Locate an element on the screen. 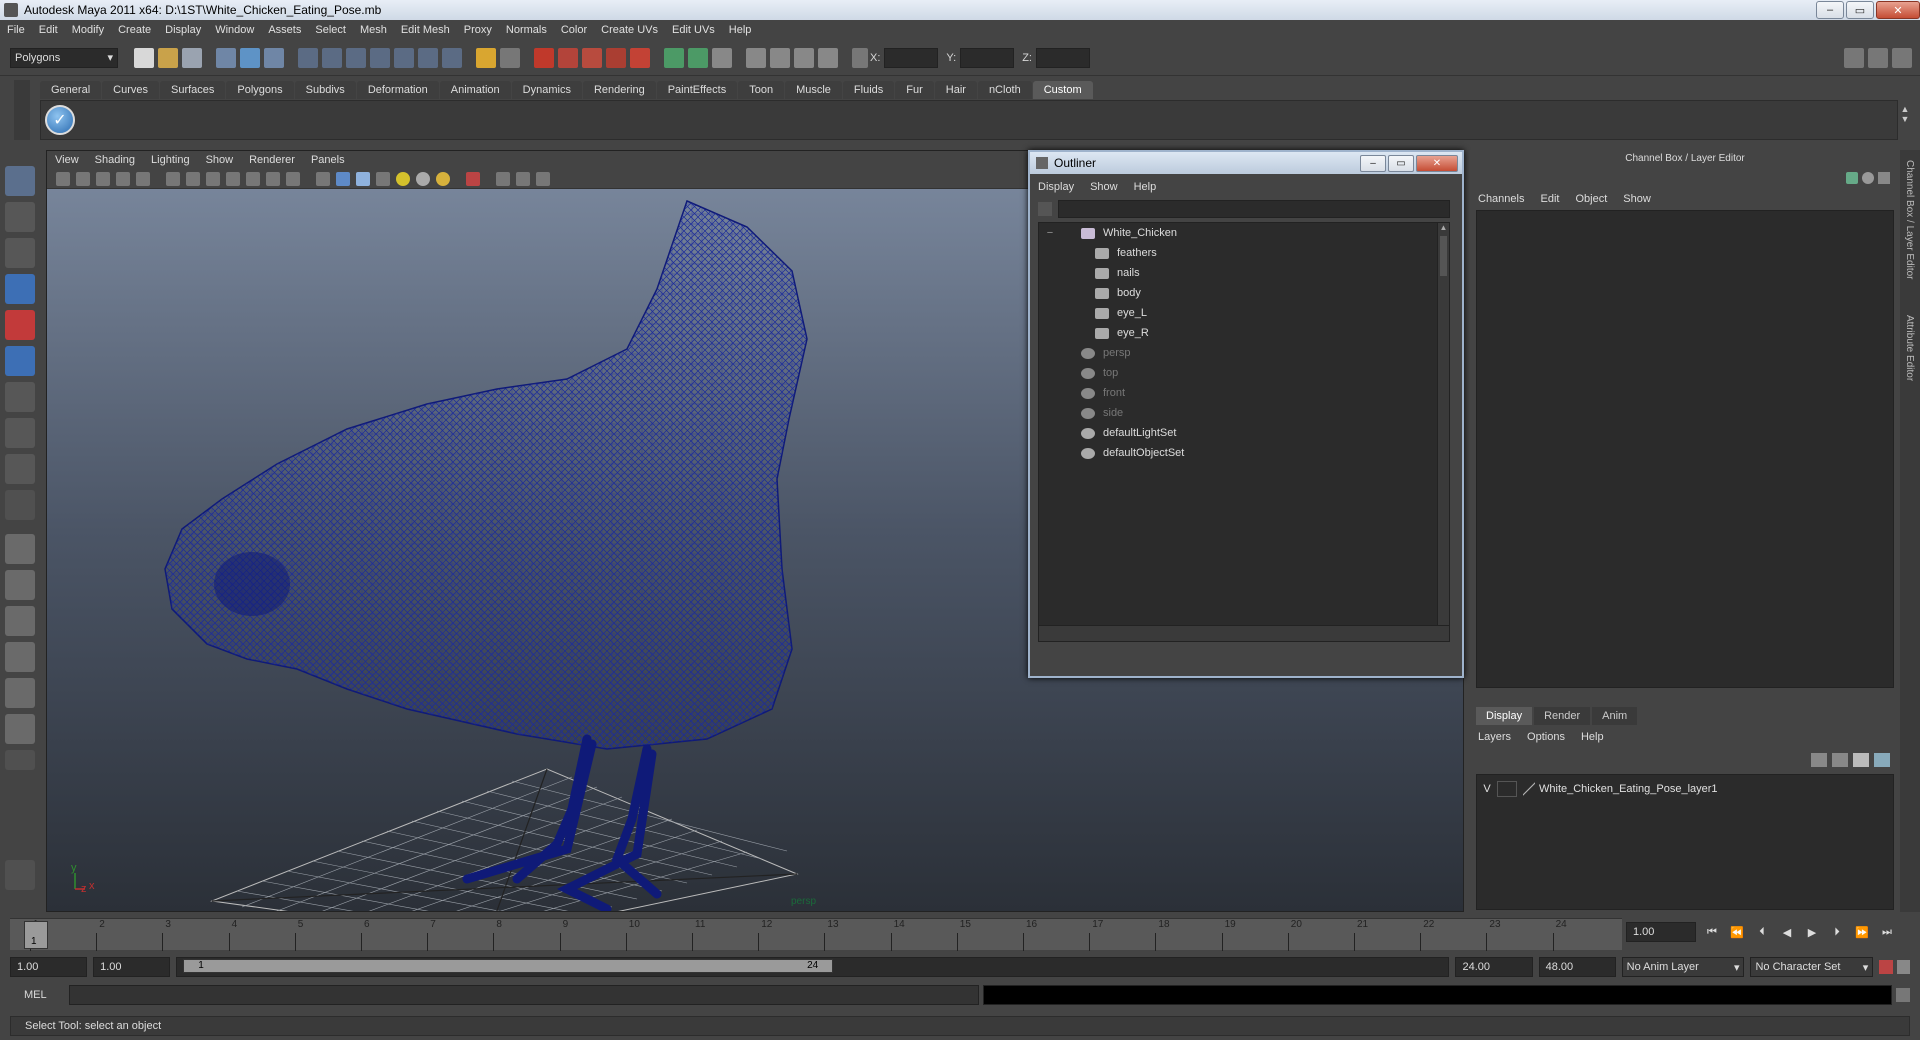 This screenshot has width=1920, height=1040. select-hierarchy-icon is located at coordinates (226, 57).